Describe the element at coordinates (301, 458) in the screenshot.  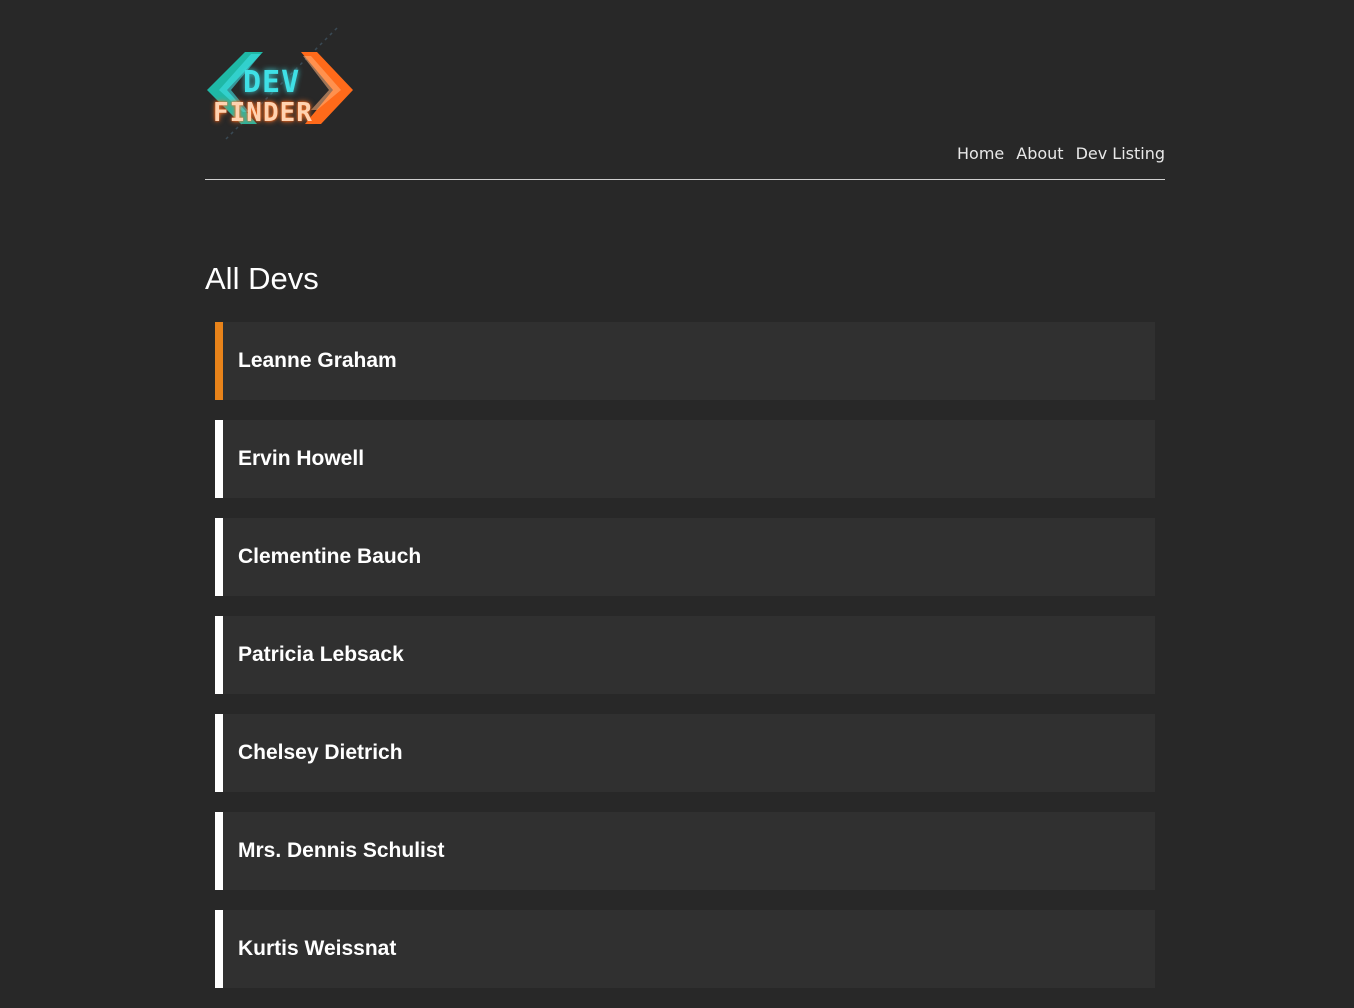
I see `dev-name: Ervin Howell` at that location.